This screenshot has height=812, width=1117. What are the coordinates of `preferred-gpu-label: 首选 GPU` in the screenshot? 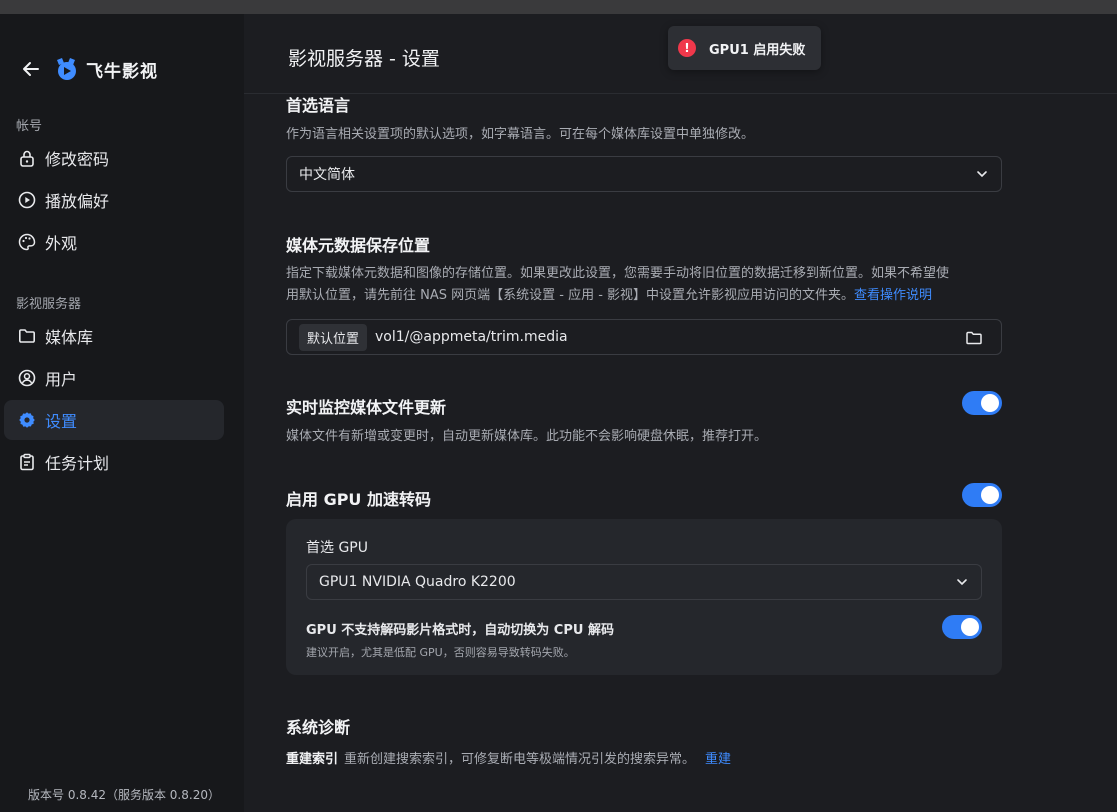 It's located at (337, 548).